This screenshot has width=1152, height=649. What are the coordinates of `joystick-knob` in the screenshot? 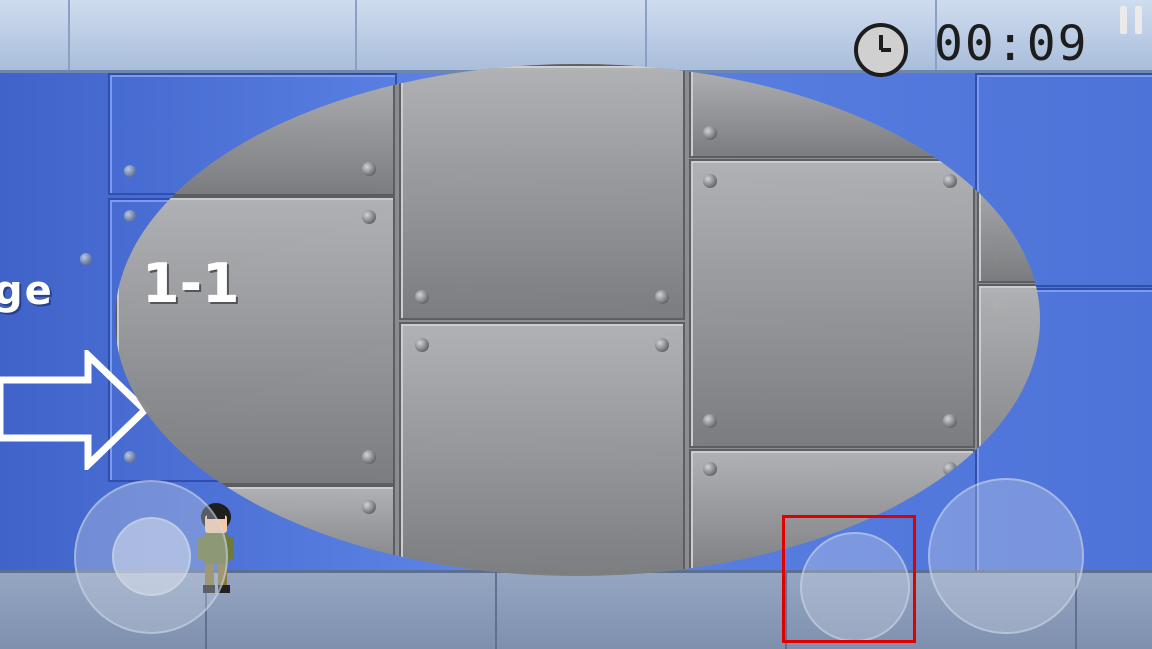 It's located at (151, 556).